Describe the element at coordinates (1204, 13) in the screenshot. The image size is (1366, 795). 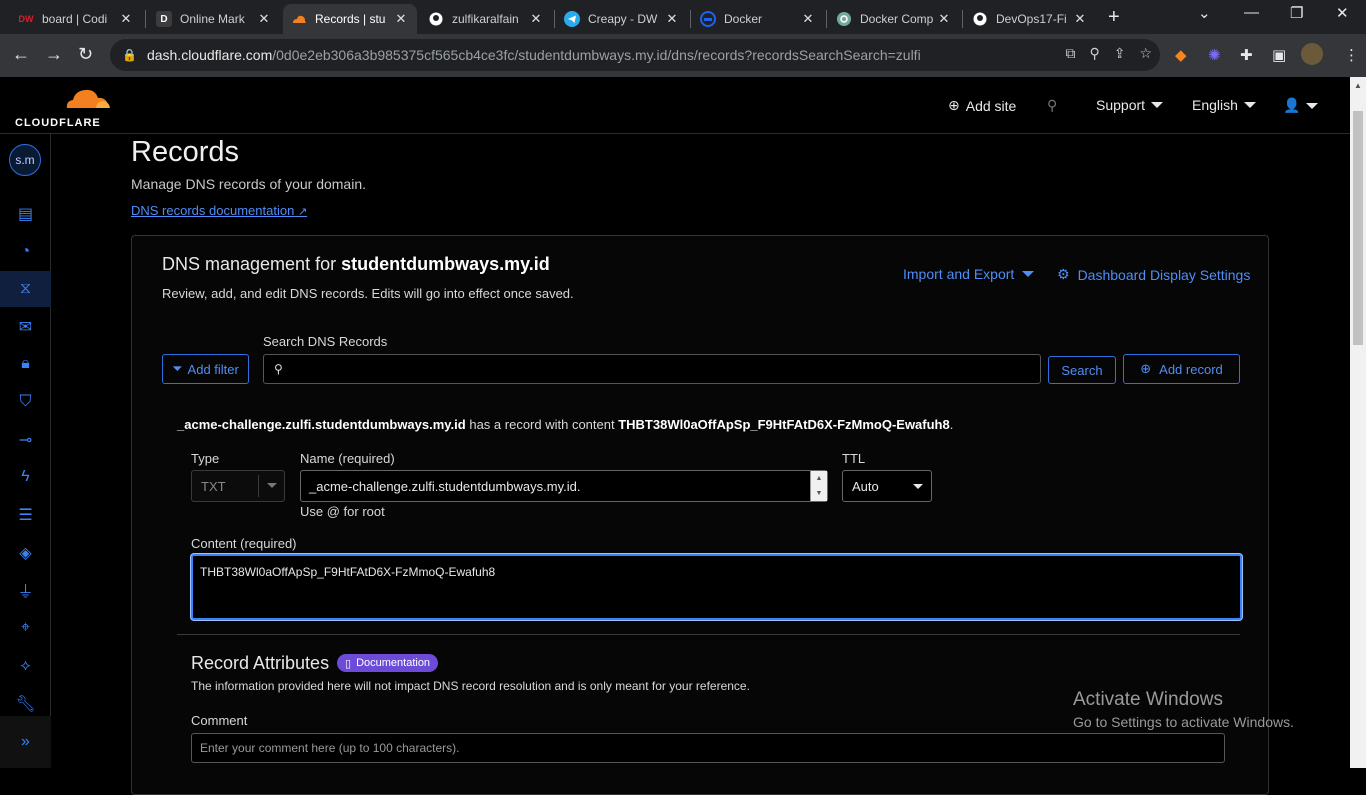
I see `tab-search-icon: ⌄` at that location.